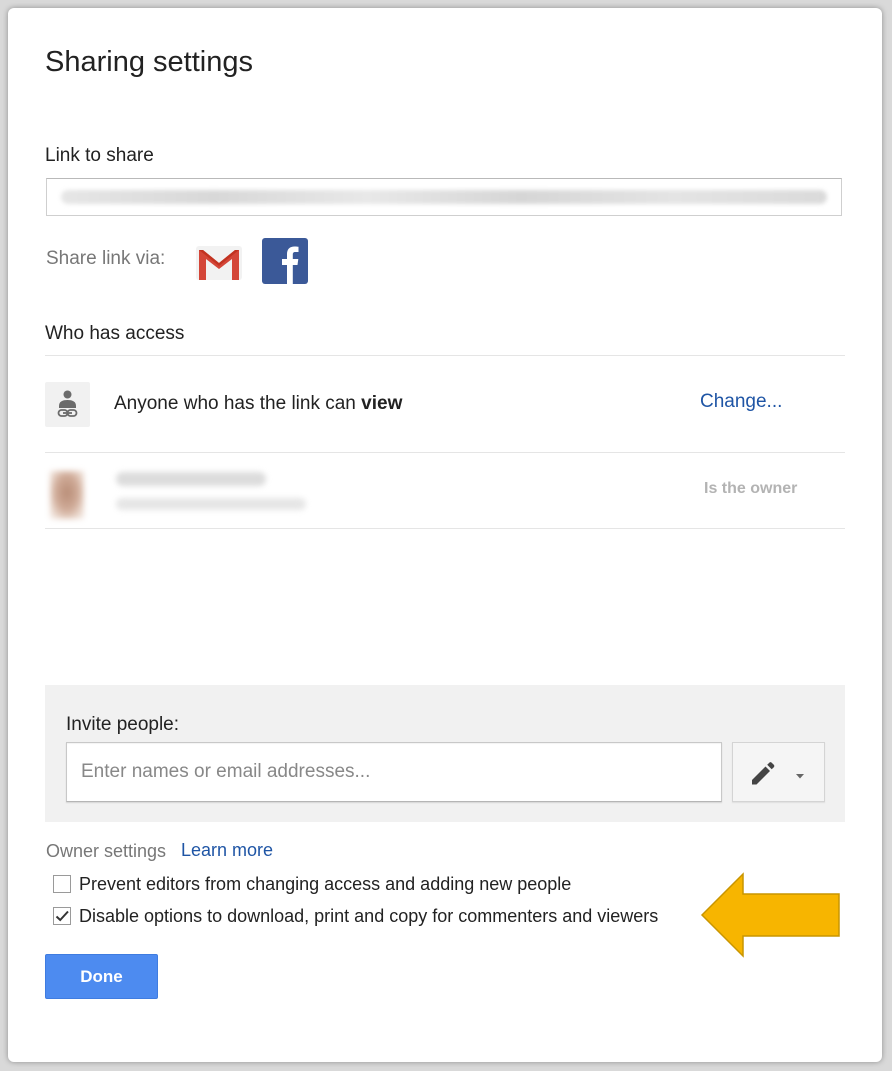 The image size is (892, 1071). I want to click on owner-role-label: Is the owner, so click(751, 488).